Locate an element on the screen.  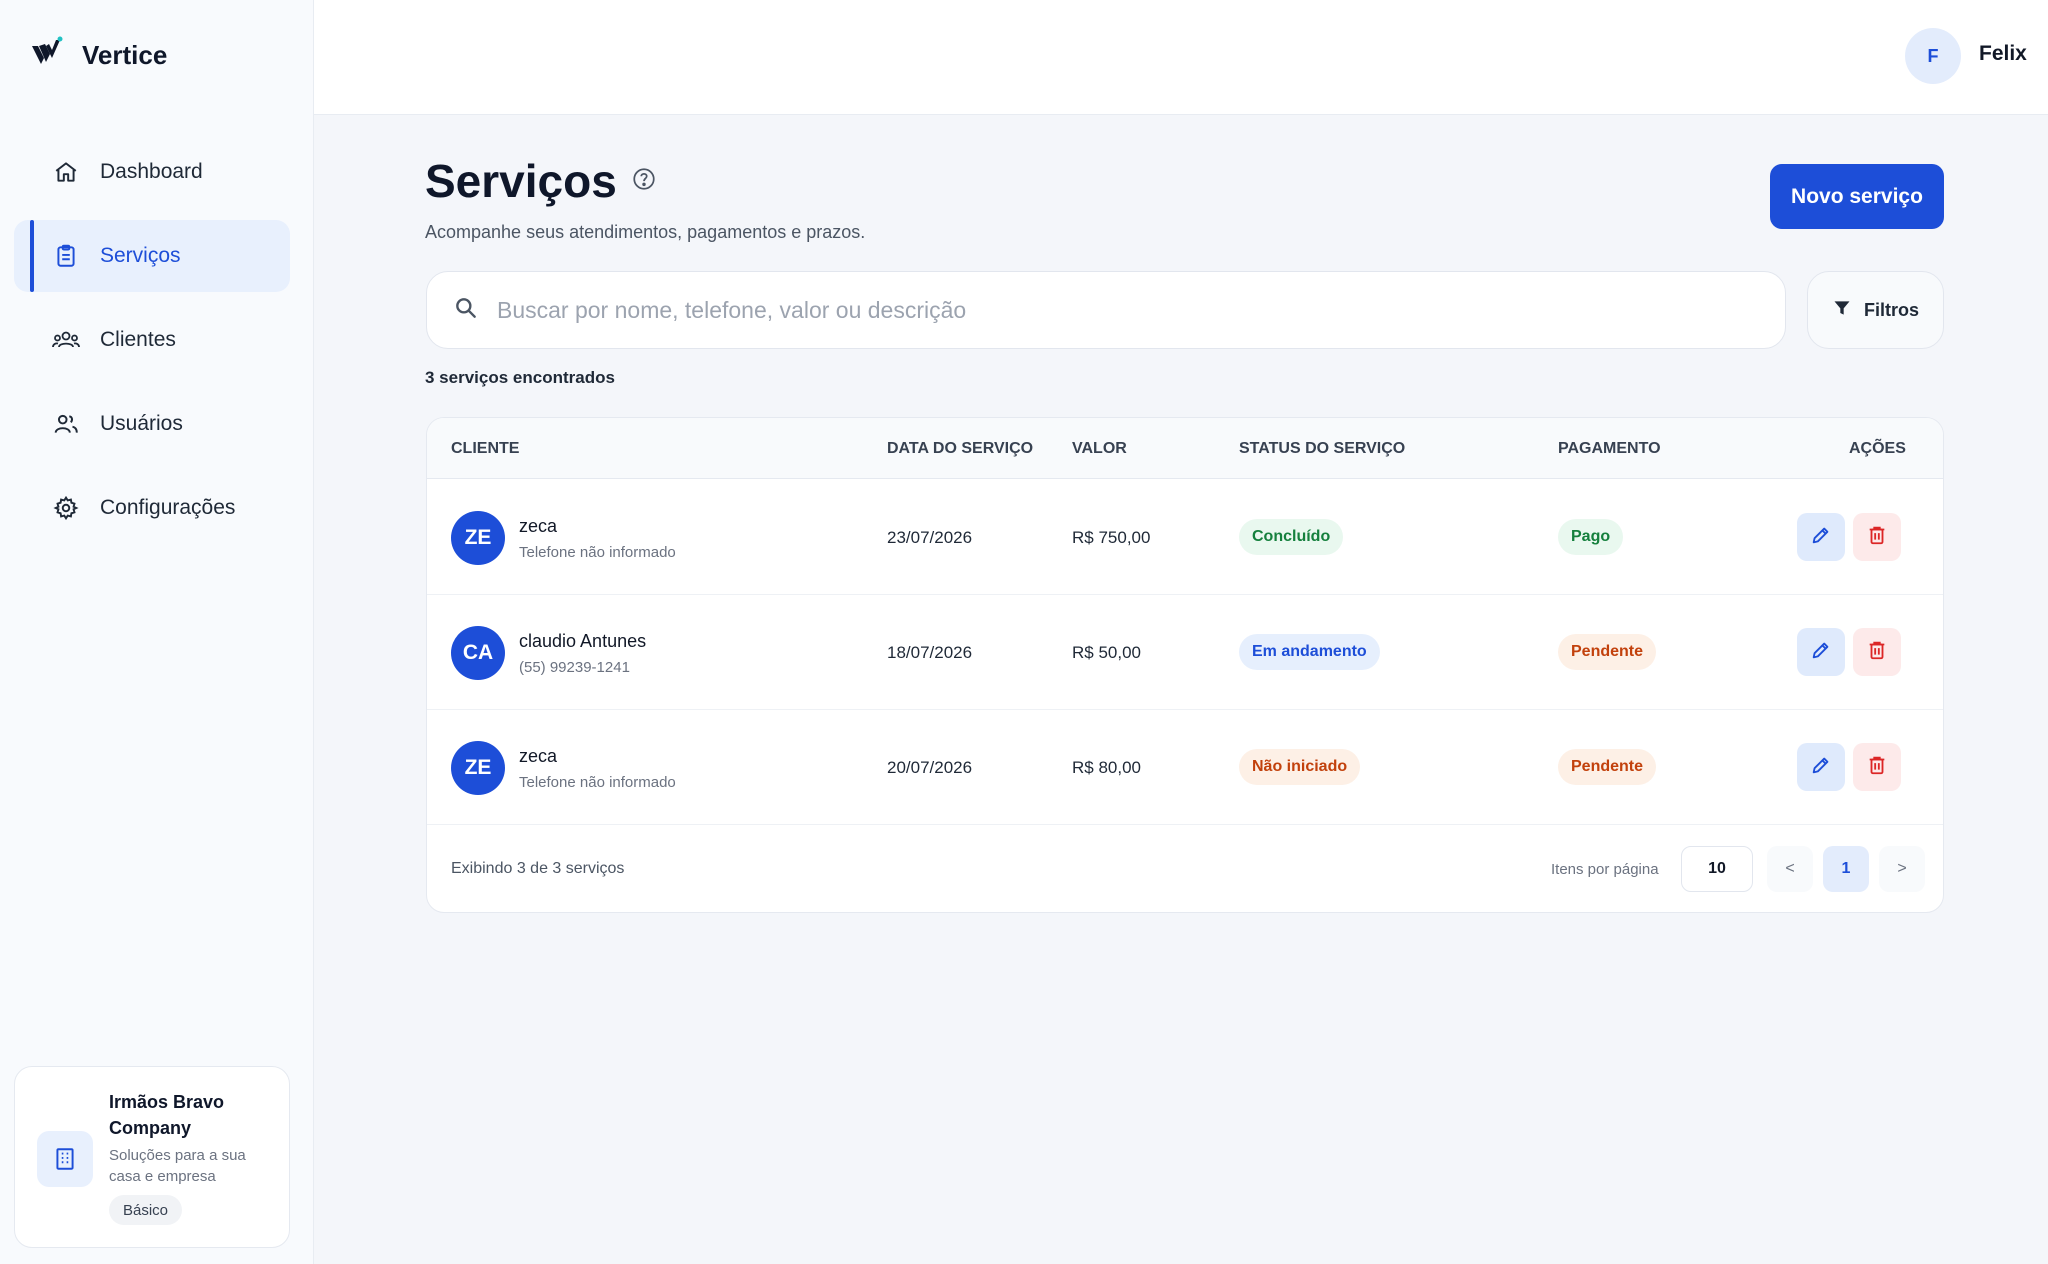
filters-label: Filtros is located at coordinates (1891, 309).